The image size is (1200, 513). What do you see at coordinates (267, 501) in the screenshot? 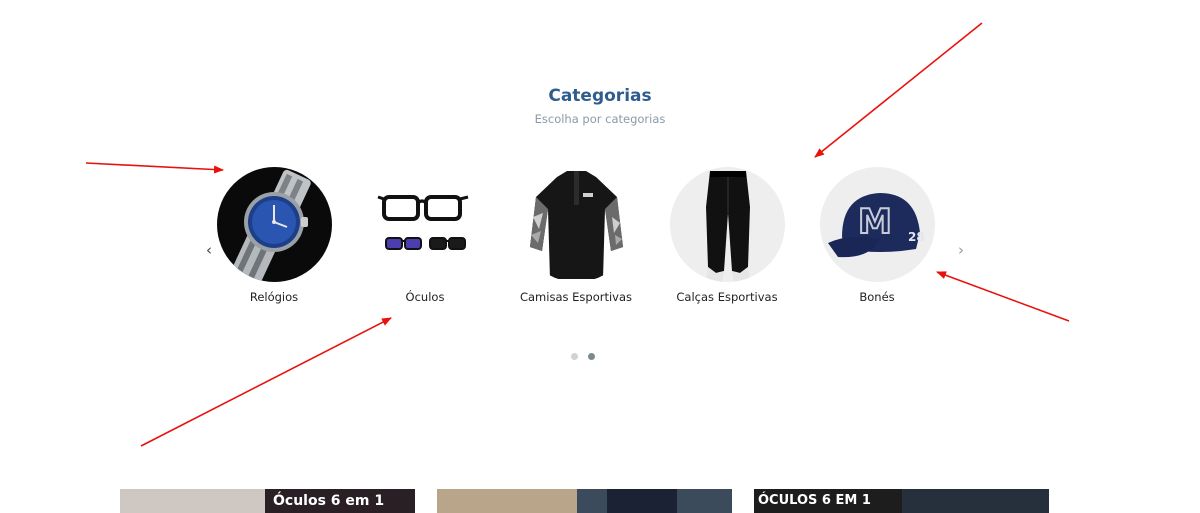
I see `promo-banner-1: Óculos 6 em 1` at bounding box center [267, 501].